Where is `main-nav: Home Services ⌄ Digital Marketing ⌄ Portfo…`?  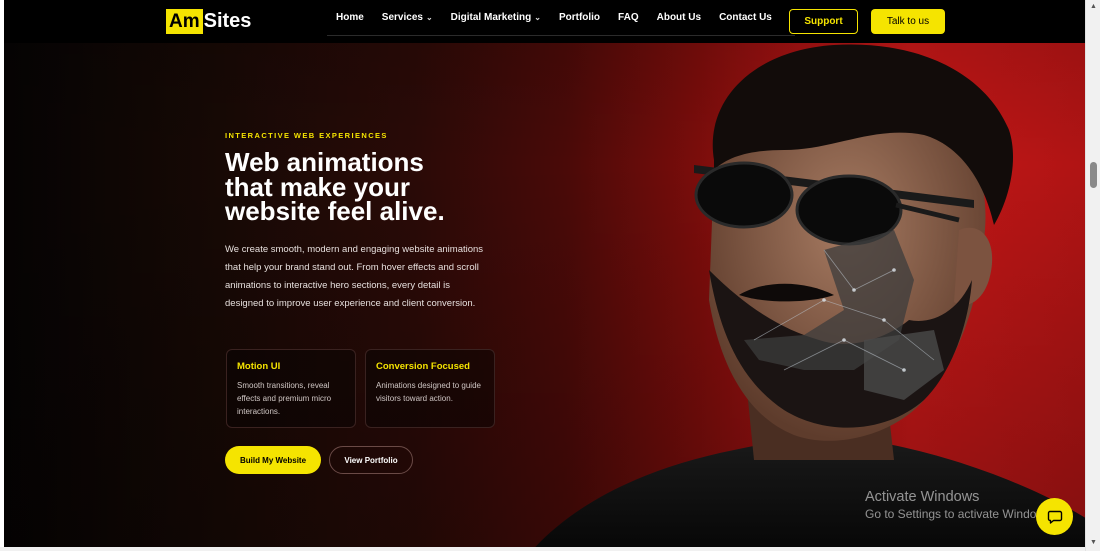 main-nav: Home Services ⌄ Digital Marketing ⌄ Portfo… is located at coordinates (561, 18).